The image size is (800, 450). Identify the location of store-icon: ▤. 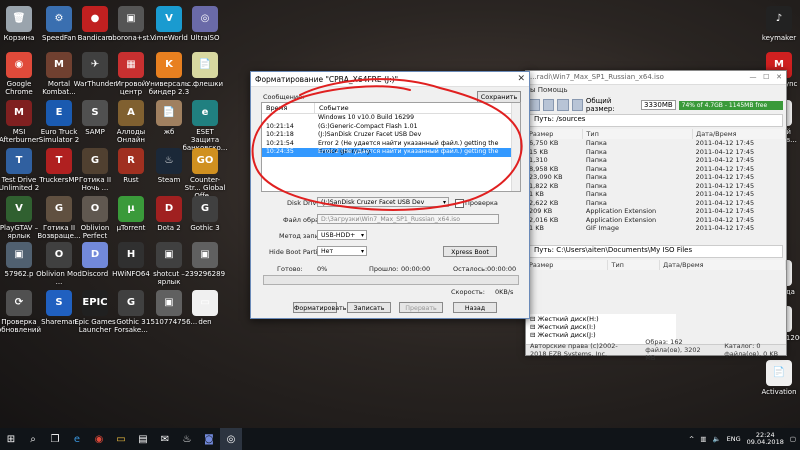
(143, 439).